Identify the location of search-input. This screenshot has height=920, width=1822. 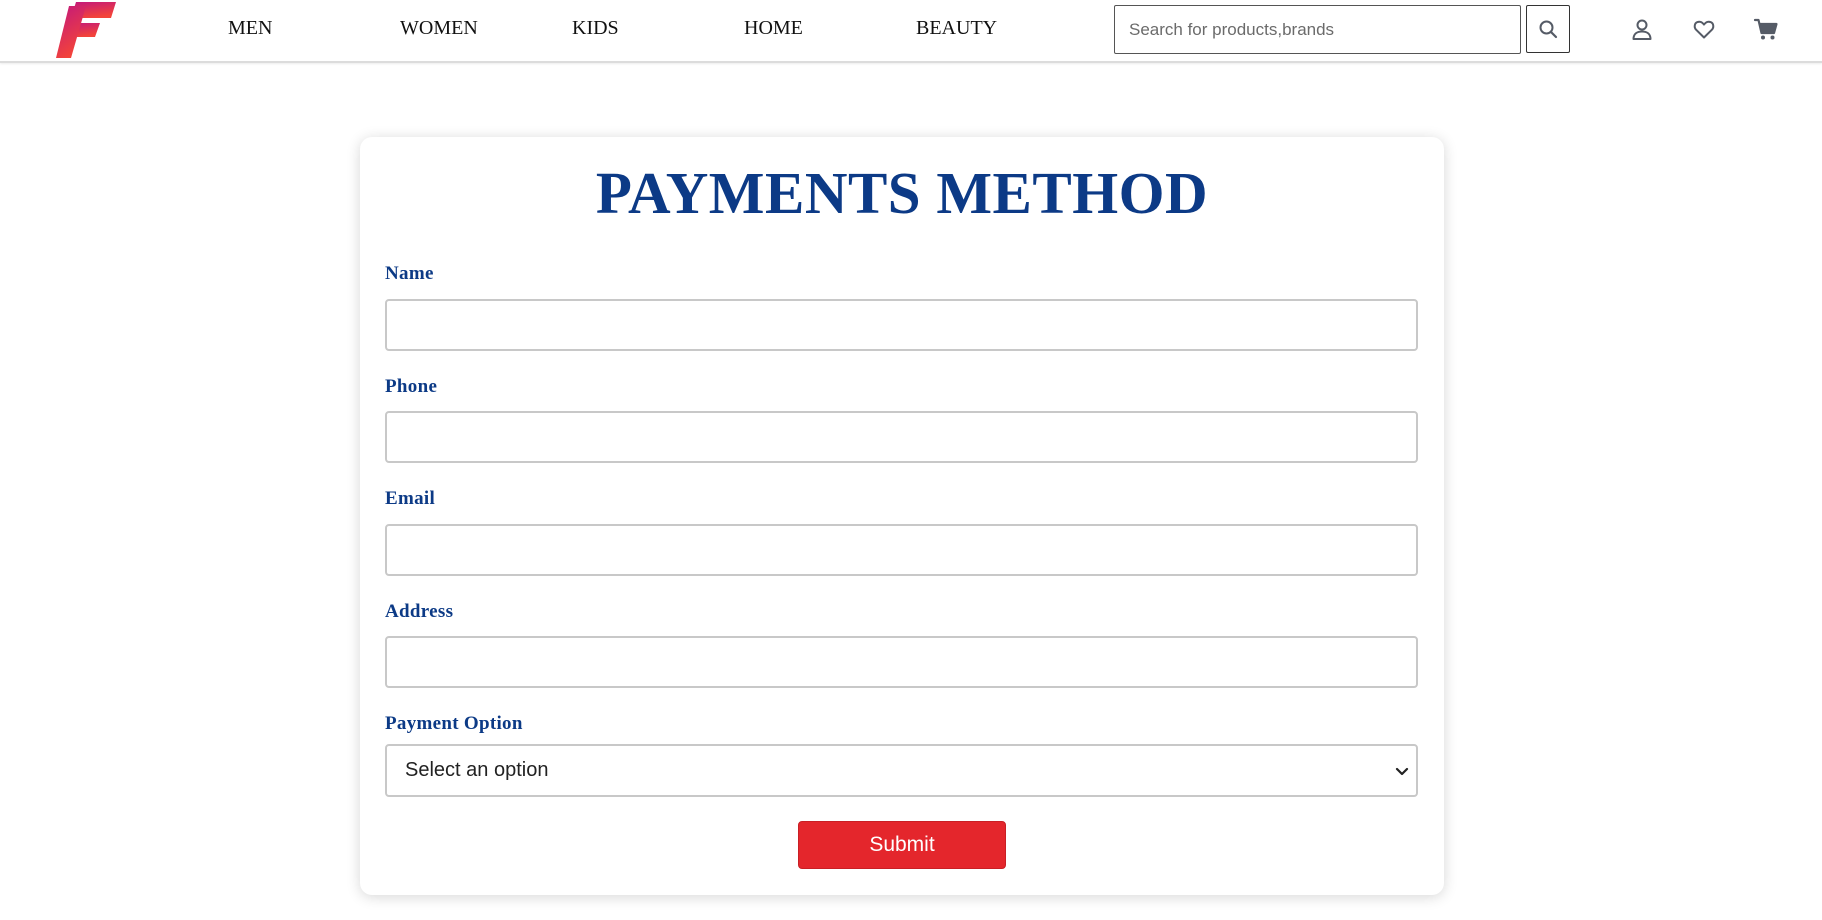
(1317, 29).